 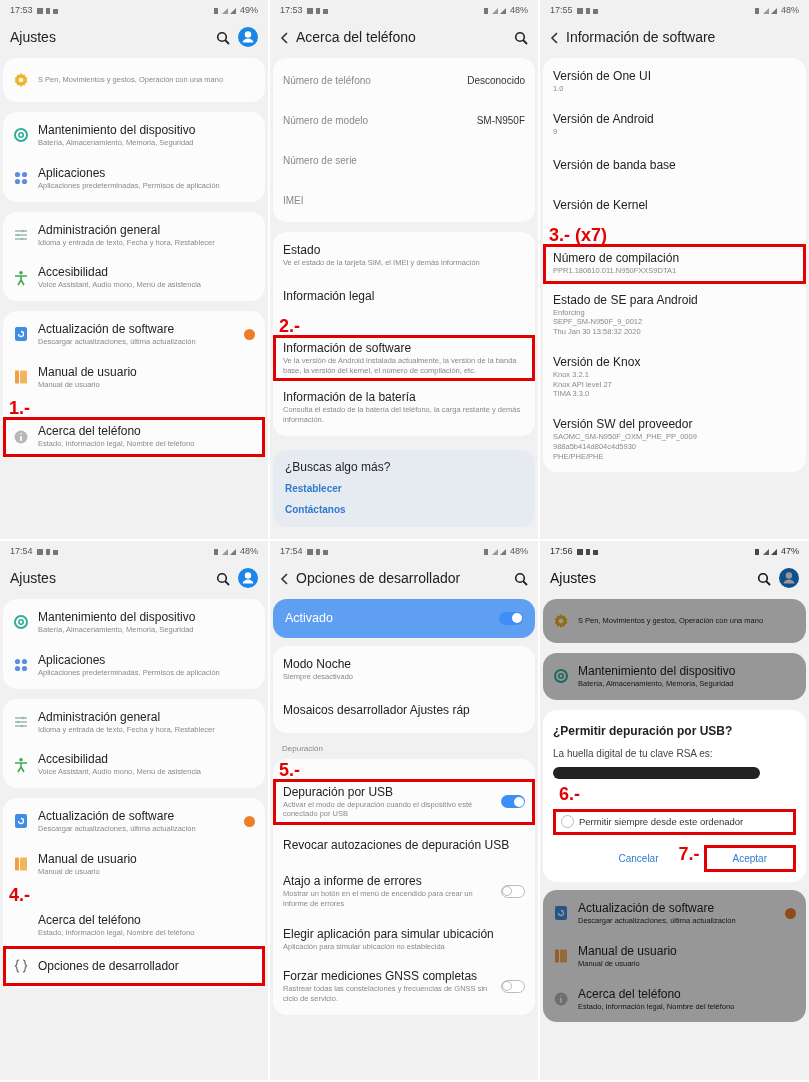 I want to click on setting-title: Mosaicos desarrollador Ajustes ráp, so click(x=377, y=710).